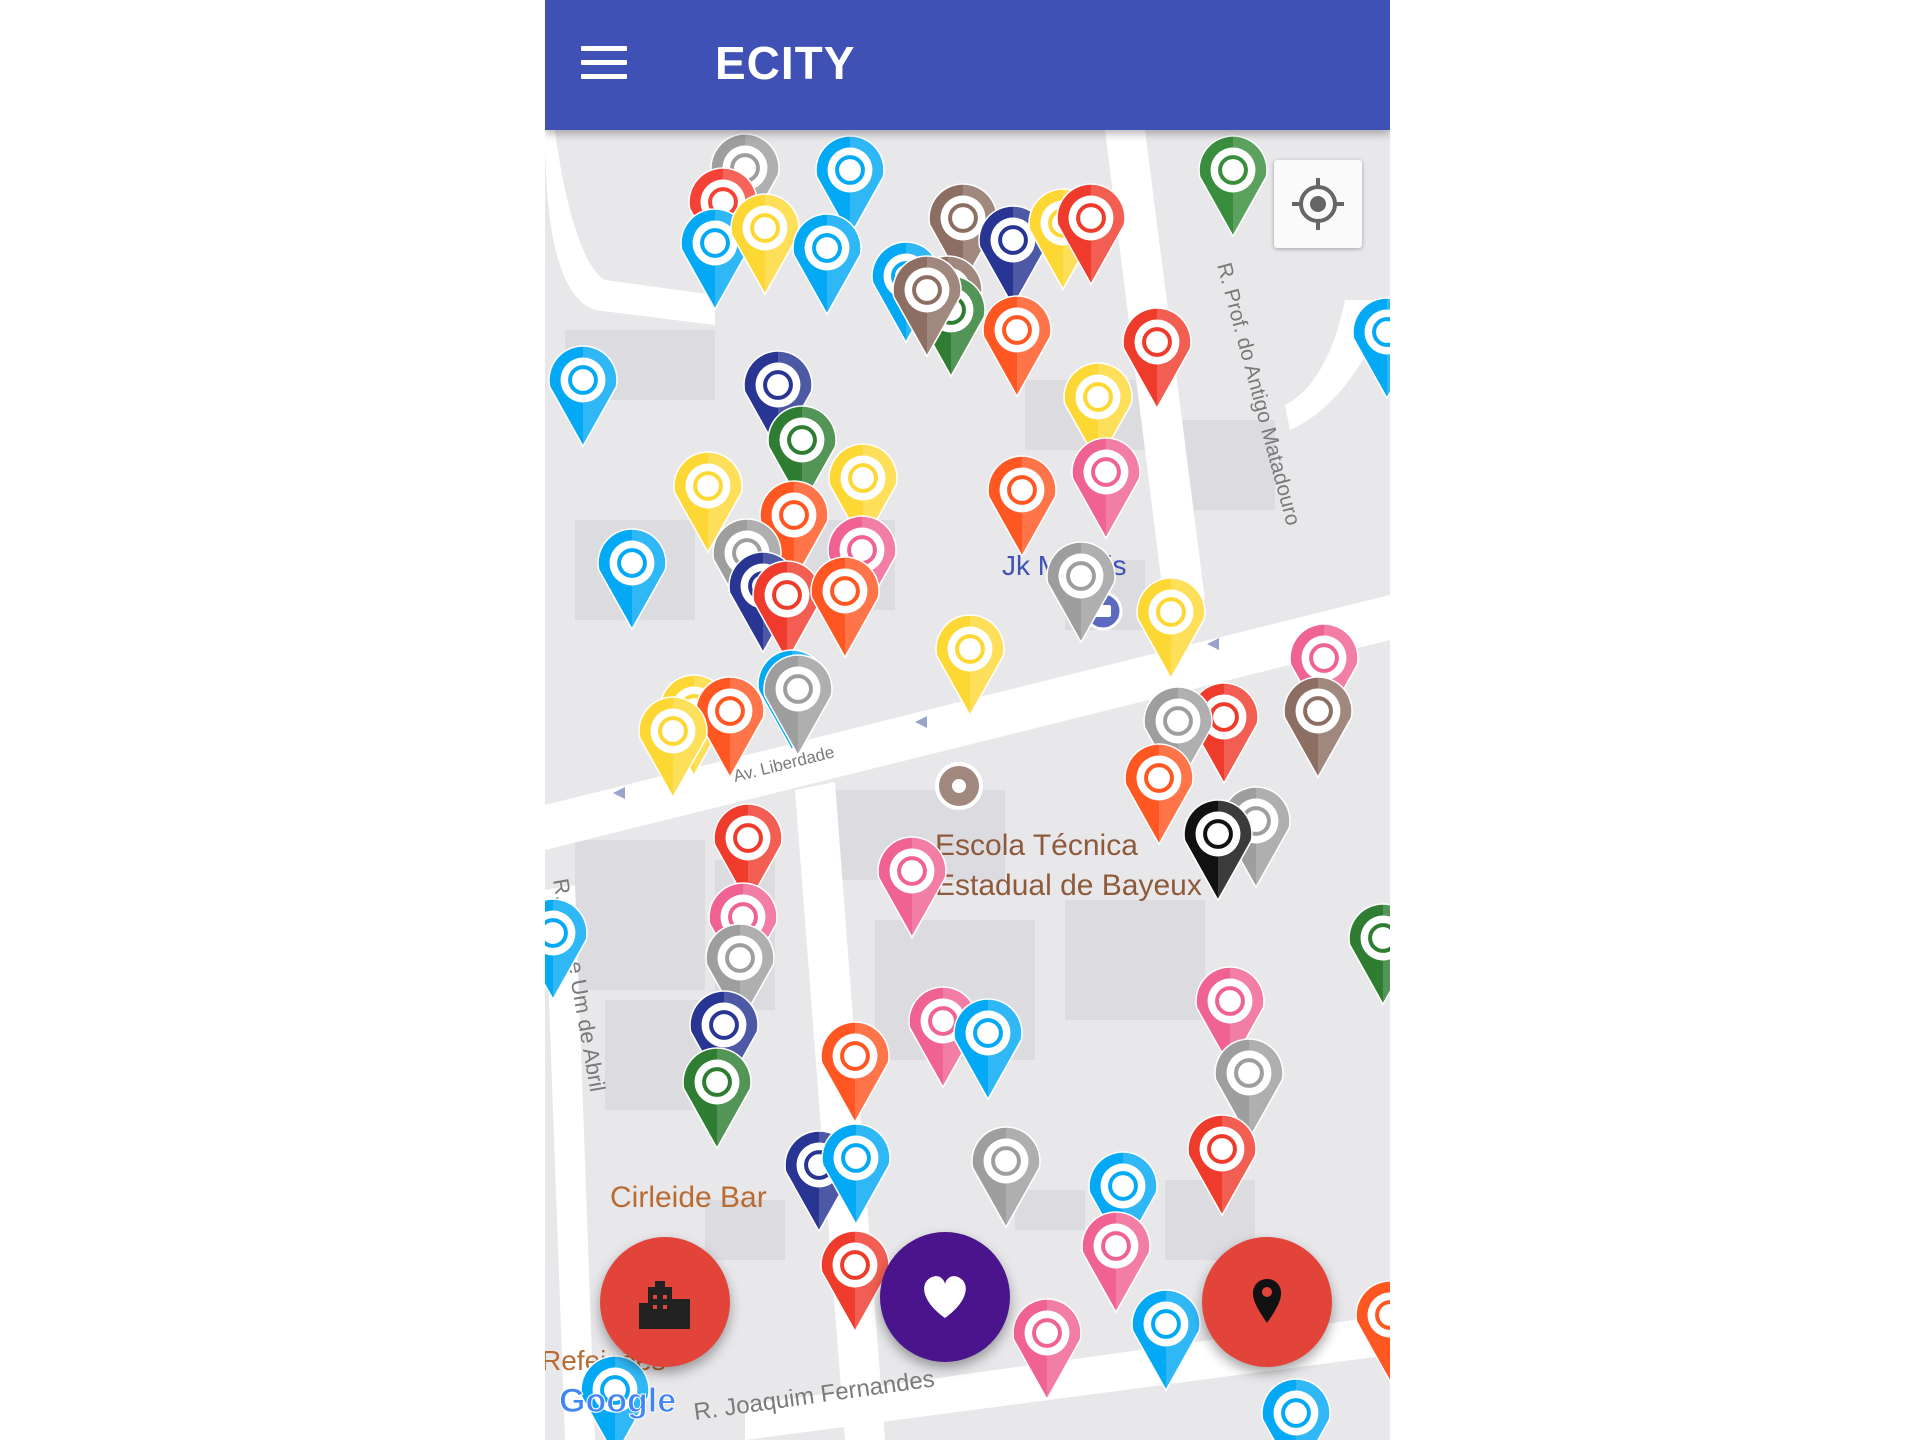 The height and width of the screenshot is (1440, 1920). What do you see at coordinates (967, 65) in the screenshot?
I see `app-bar: ECITY` at bounding box center [967, 65].